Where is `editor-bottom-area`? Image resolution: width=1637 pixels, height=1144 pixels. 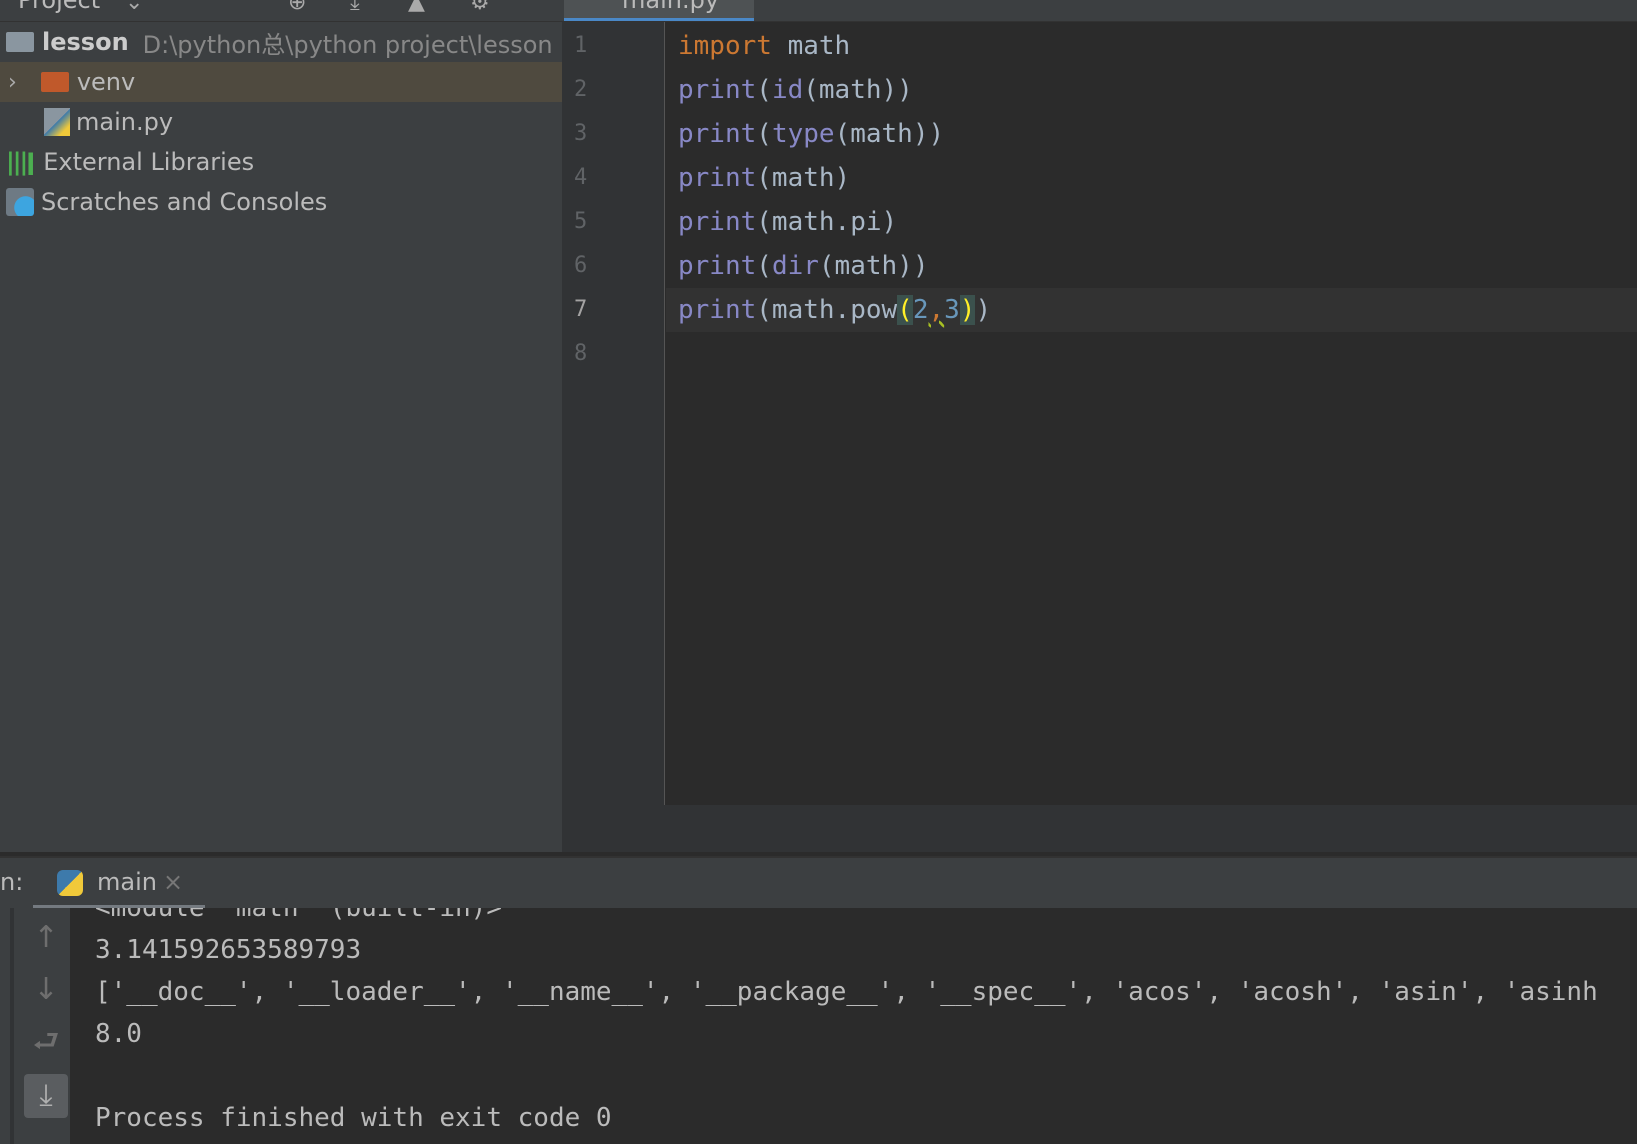
editor-bottom-area is located at coordinates (1099, 828).